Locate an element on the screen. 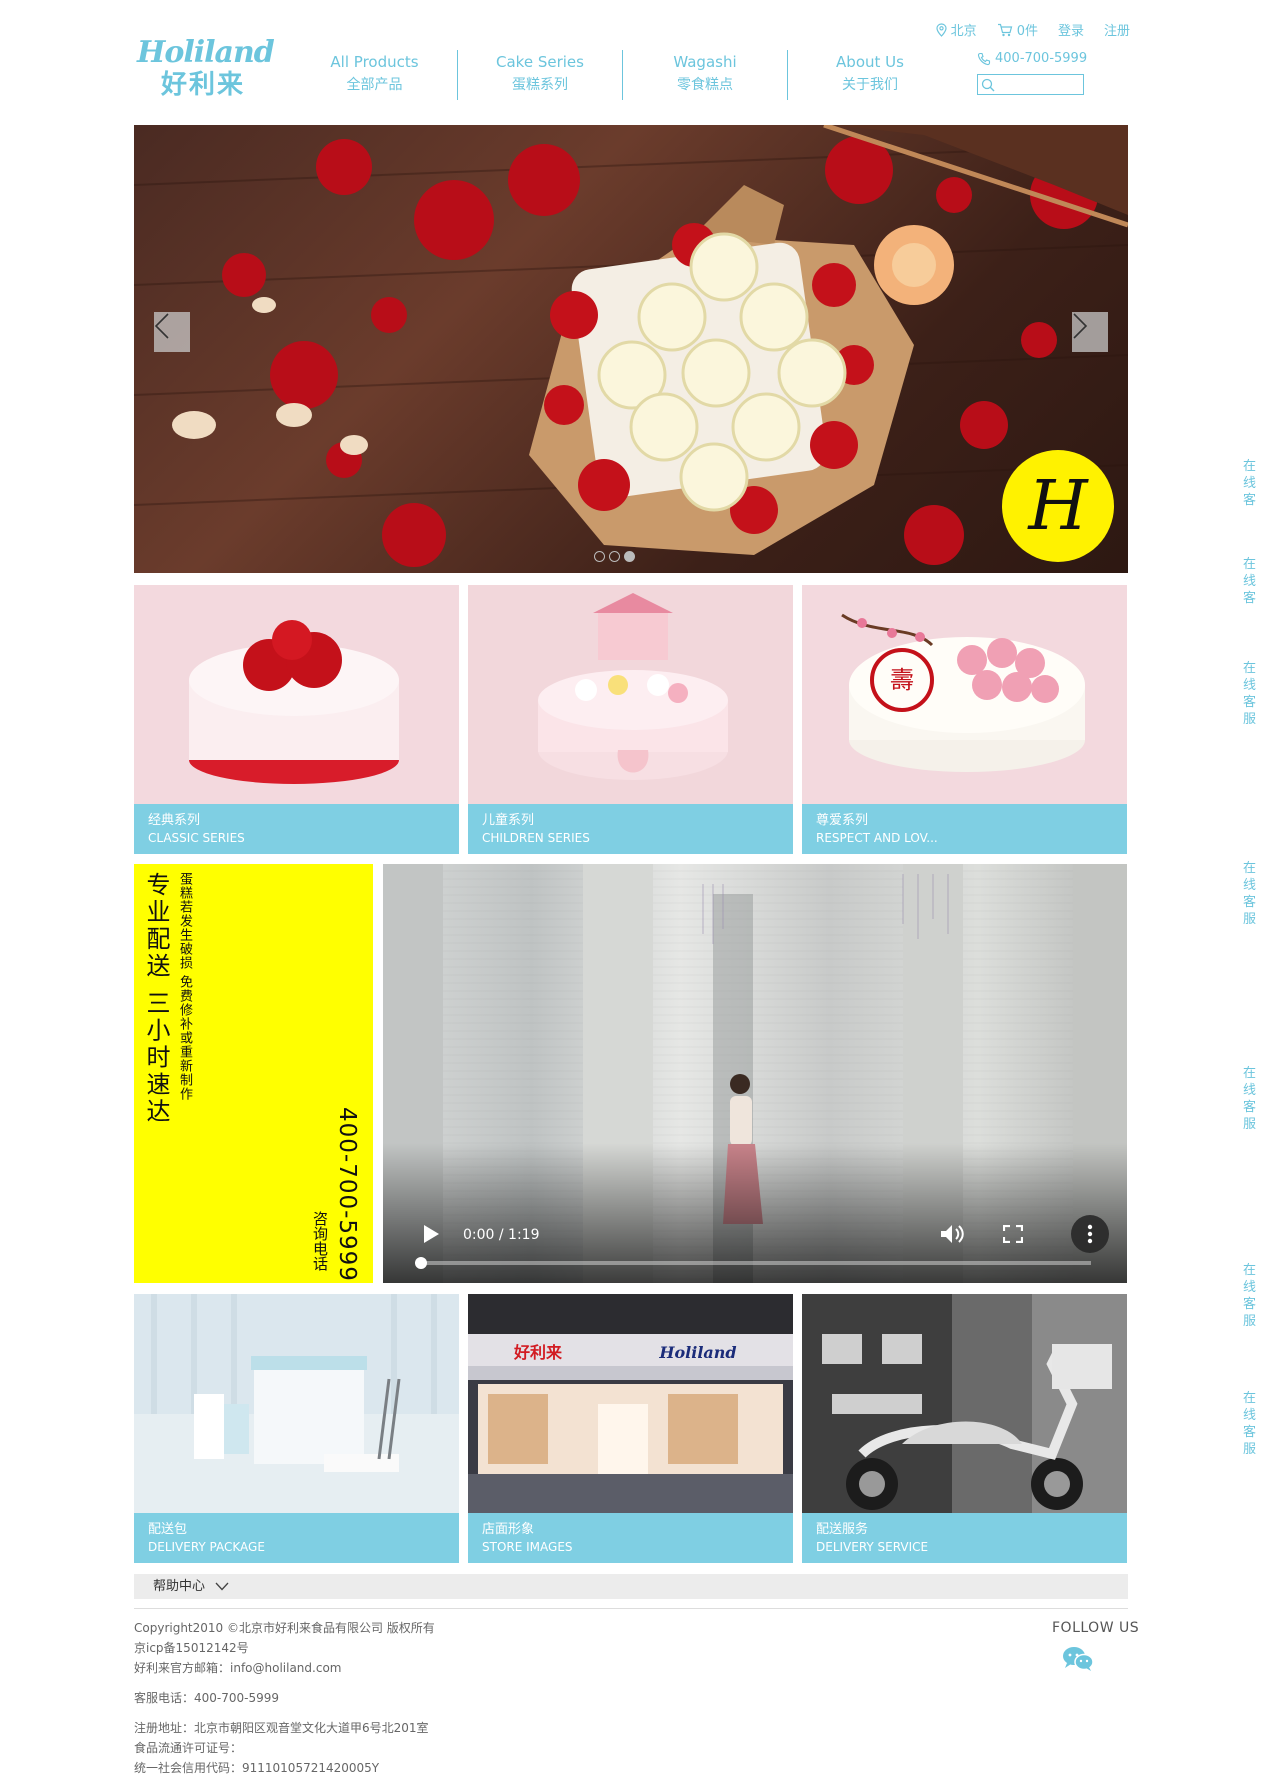 The height and width of the screenshot is (1790, 1262). register-link: 注册 is located at coordinates (1117, 29).